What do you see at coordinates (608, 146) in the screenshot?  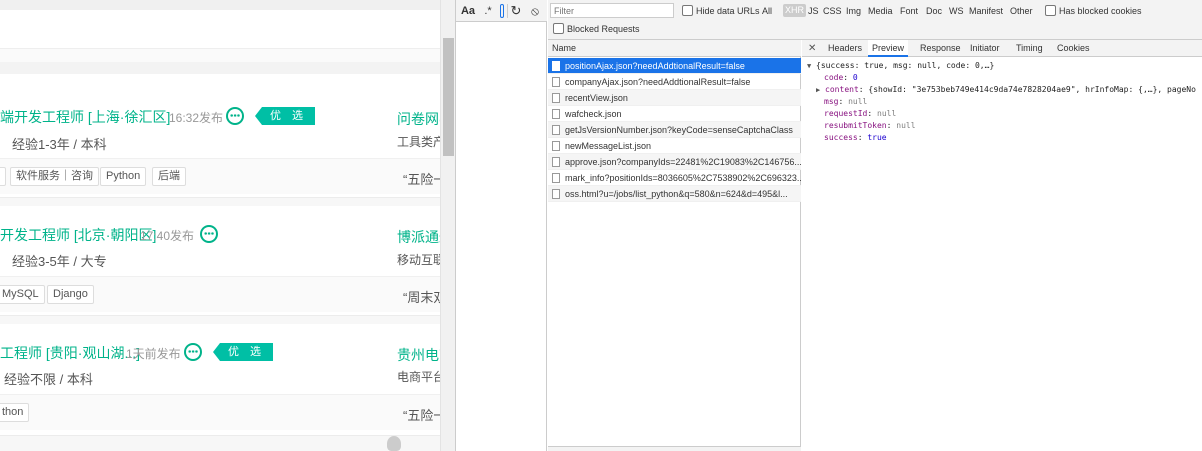 I see `request-name: newMessageList.json` at bounding box center [608, 146].